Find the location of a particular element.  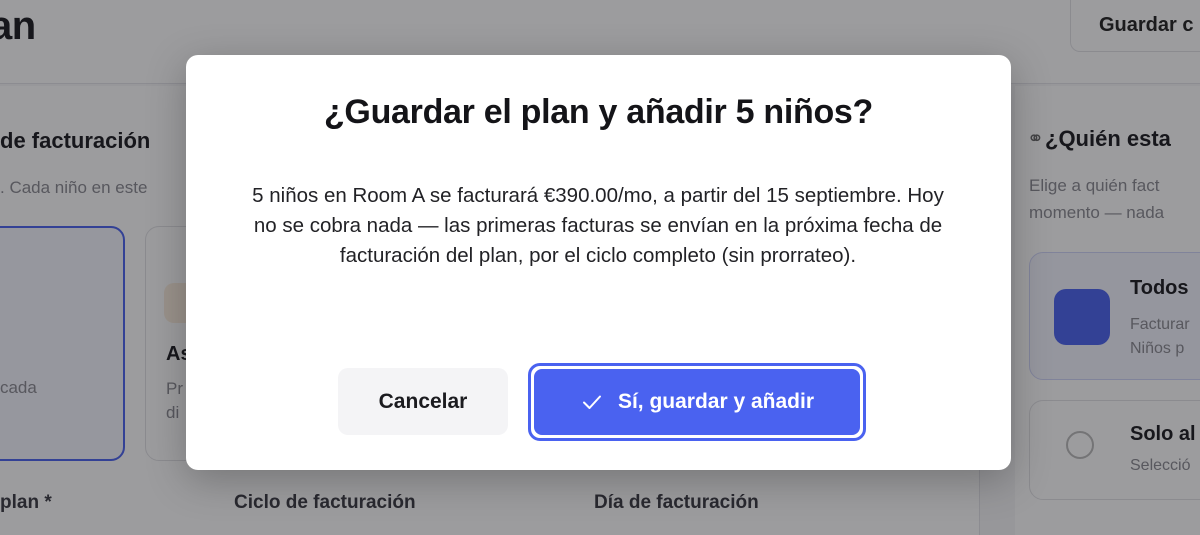

confirm-save-add-button: Sí, guardar y añadir is located at coordinates (697, 402).